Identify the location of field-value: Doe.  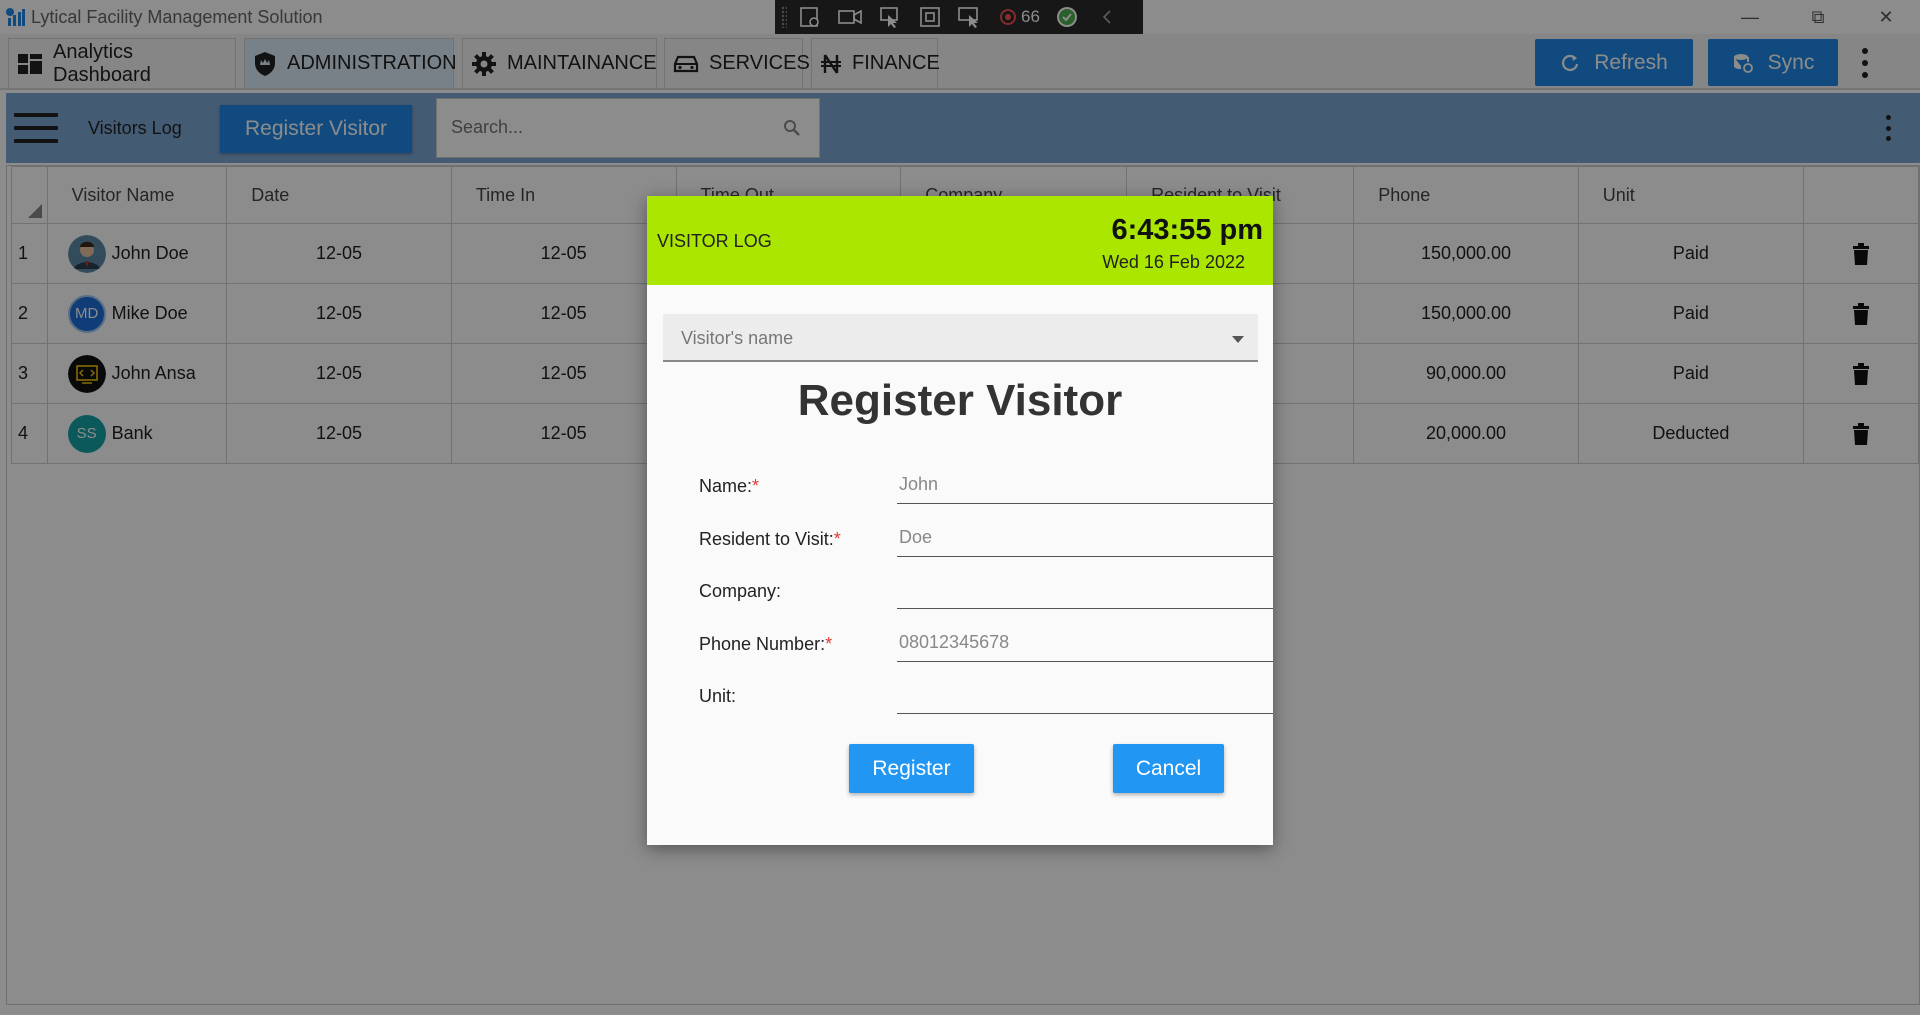
(916, 537).